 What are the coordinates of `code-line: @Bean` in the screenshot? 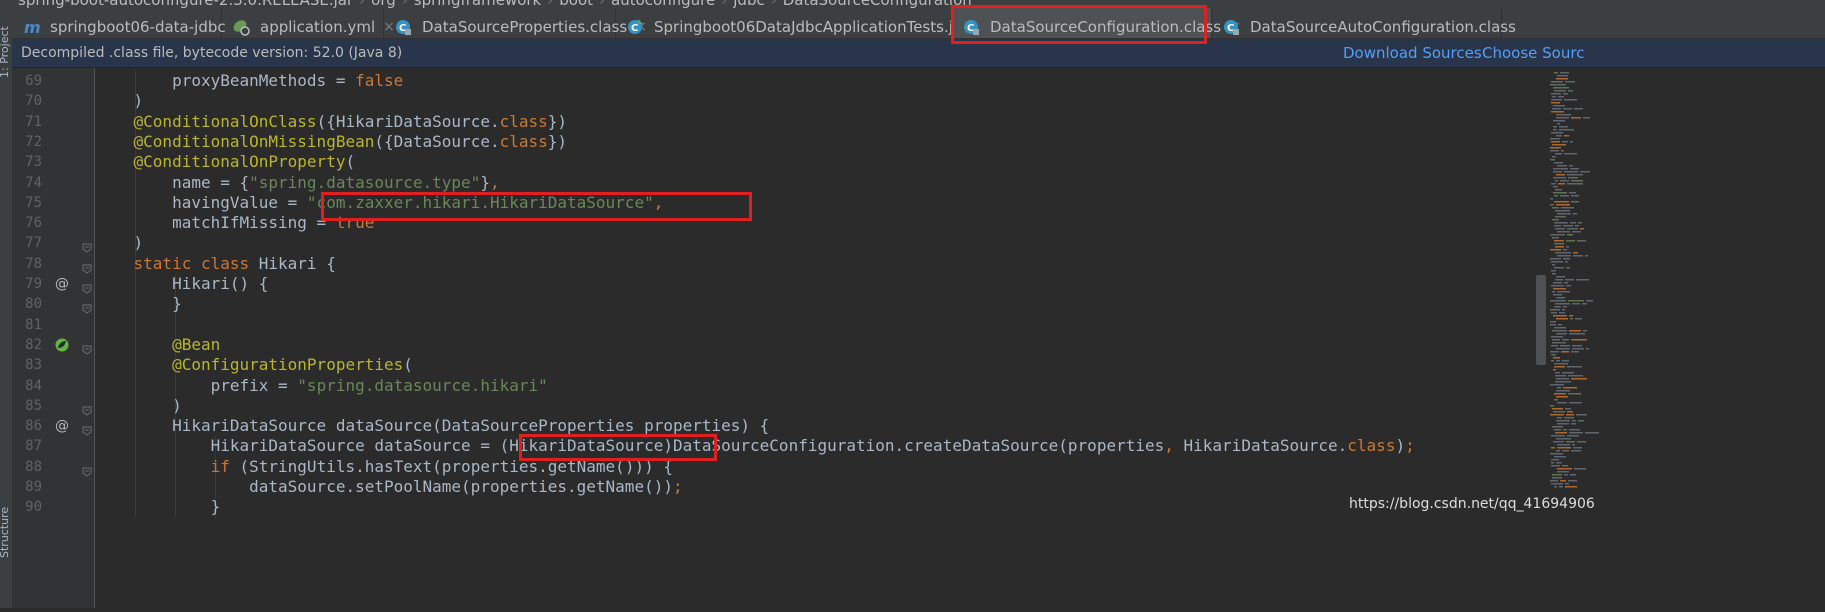 It's located at (157, 345).